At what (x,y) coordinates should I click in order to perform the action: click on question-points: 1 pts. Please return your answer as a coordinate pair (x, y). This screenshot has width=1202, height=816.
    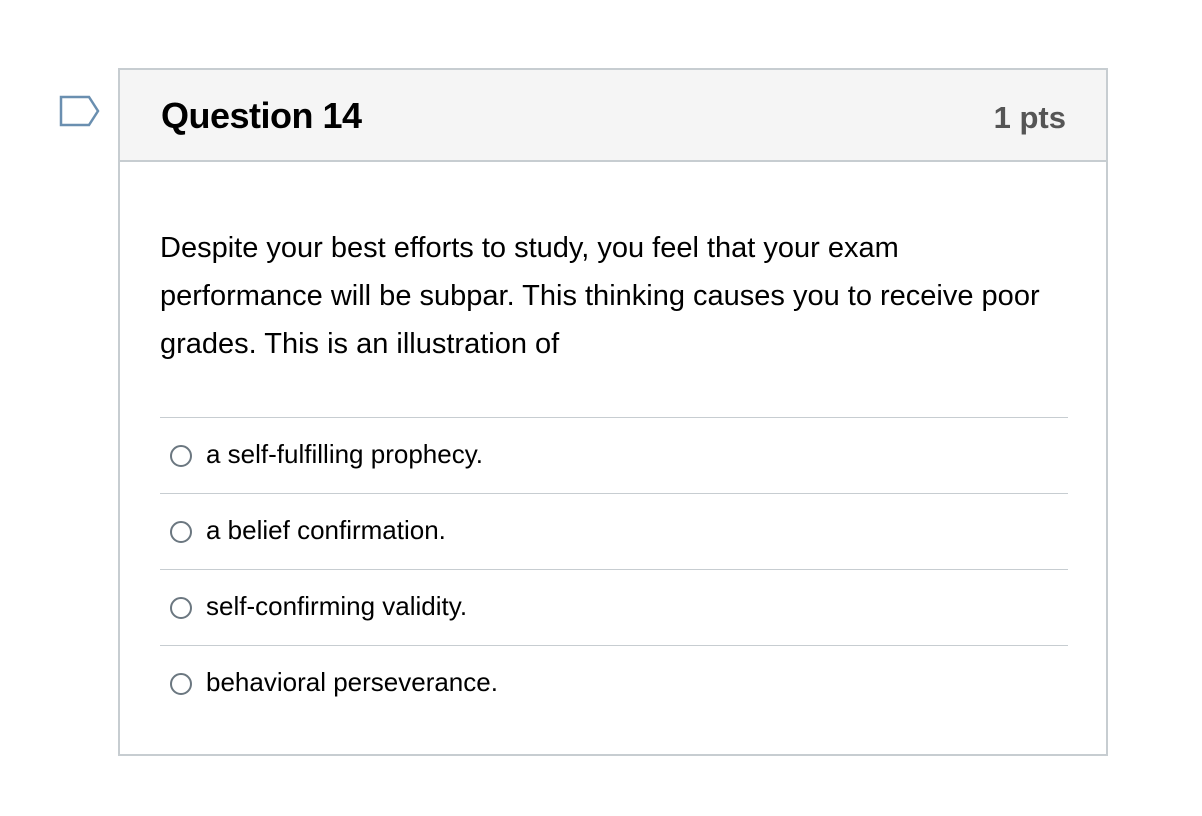
    Looking at the image, I should click on (1029, 117).